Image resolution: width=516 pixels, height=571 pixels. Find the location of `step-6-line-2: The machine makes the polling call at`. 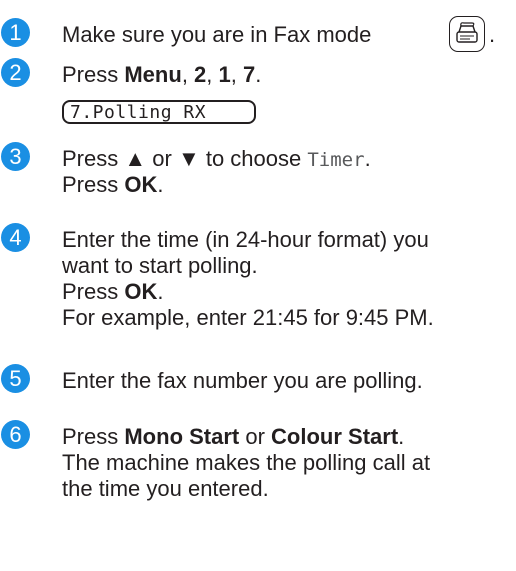

step-6-line-2: The machine makes the polling call at is located at coordinates (246, 462).